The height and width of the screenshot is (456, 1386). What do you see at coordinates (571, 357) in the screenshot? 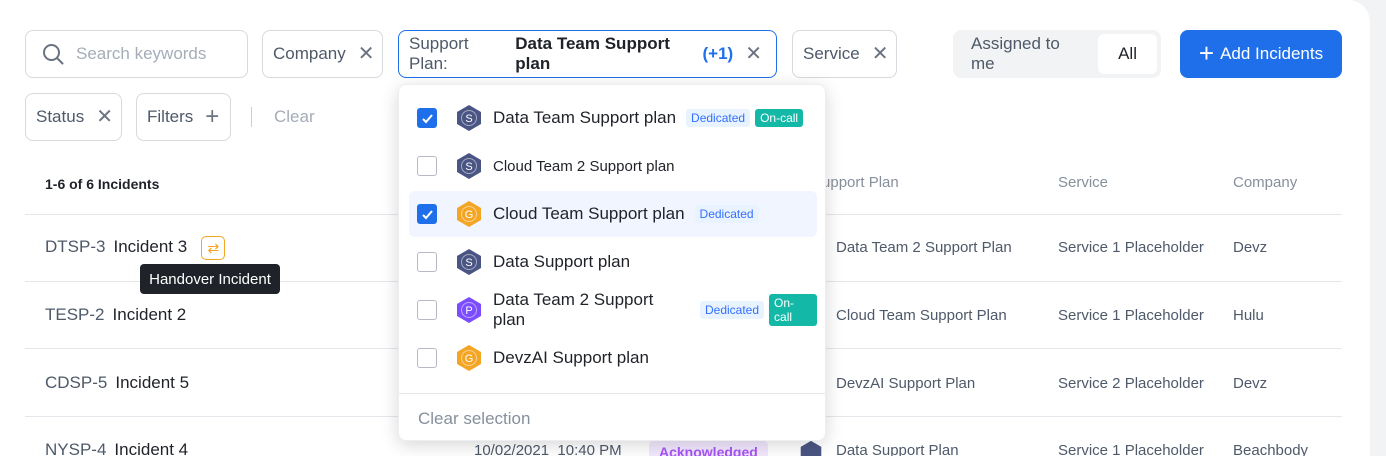
I see `option-label: DevzAI Support plan` at bounding box center [571, 357].